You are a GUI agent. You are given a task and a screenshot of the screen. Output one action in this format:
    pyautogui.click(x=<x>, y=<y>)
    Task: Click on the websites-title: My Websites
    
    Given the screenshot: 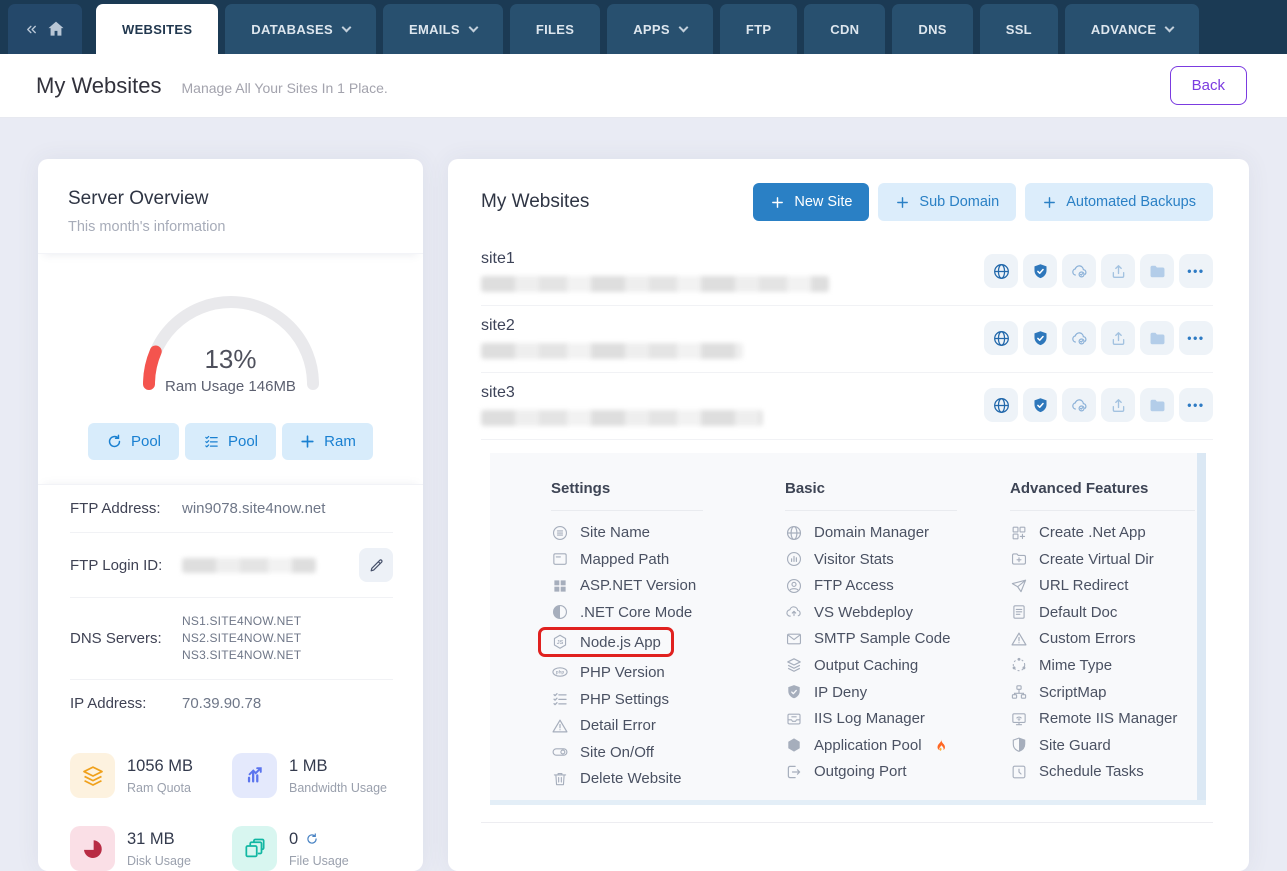 What is the action you would take?
    pyautogui.click(x=535, y=201)
    